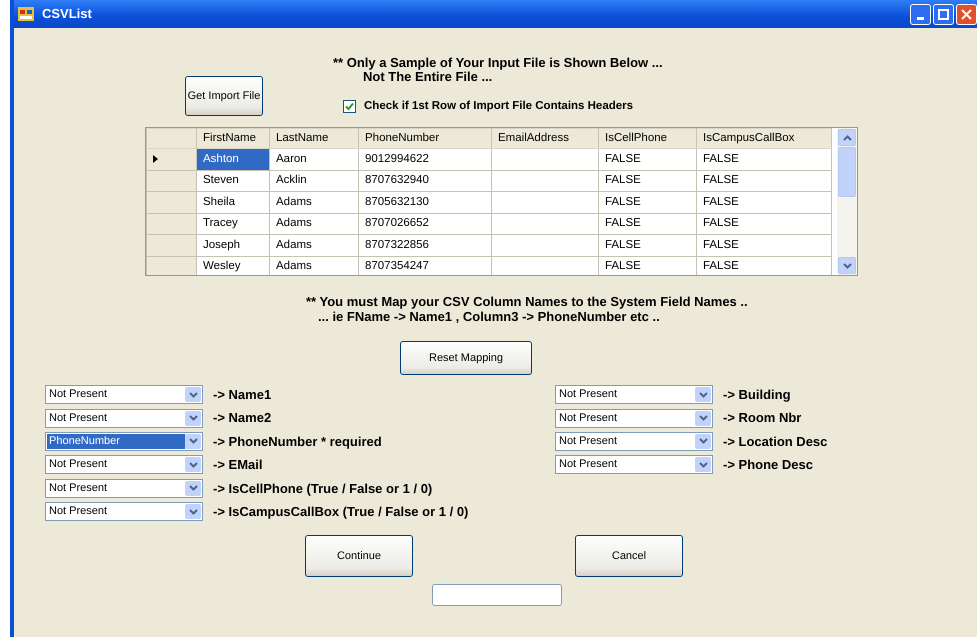 This screenshot has width=977, height=637. What do you see at coordinates (242, 395) in the screenshot?
I see `field-label: -> Name1` at bounding box center [242, 395].